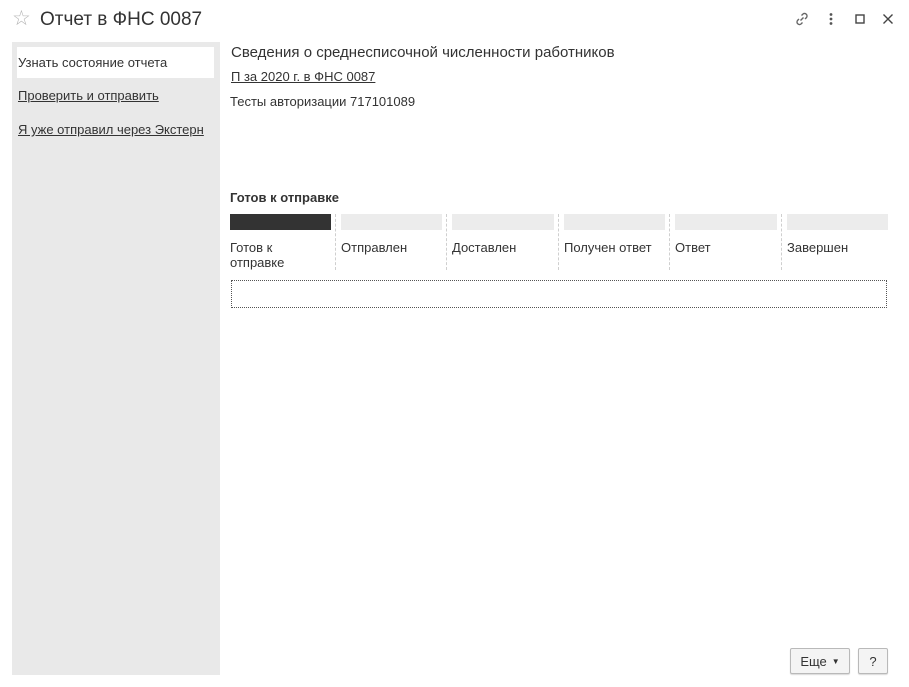 The image size is (909, 687). I want to click on more-vertical-icon, so click(831, 19).